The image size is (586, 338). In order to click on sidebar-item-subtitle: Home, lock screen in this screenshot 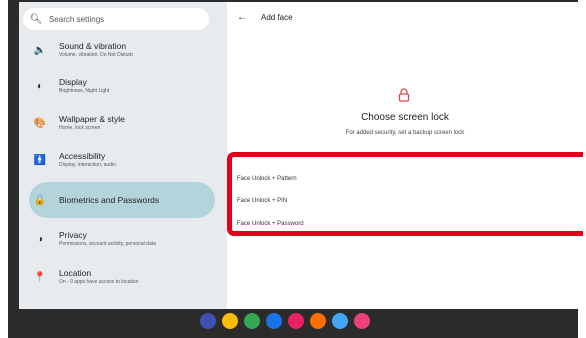, I will do `click(80, 128)`.